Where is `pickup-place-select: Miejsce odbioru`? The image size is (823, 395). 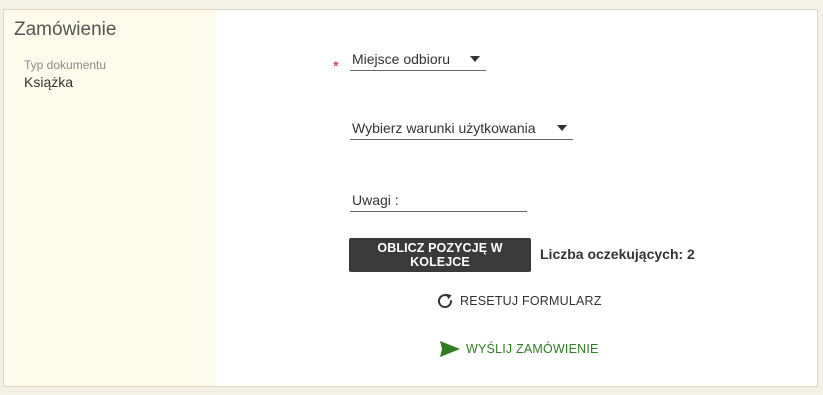 pickup-place-select: Miejsce odbioru is located at coordinates (418, 59).